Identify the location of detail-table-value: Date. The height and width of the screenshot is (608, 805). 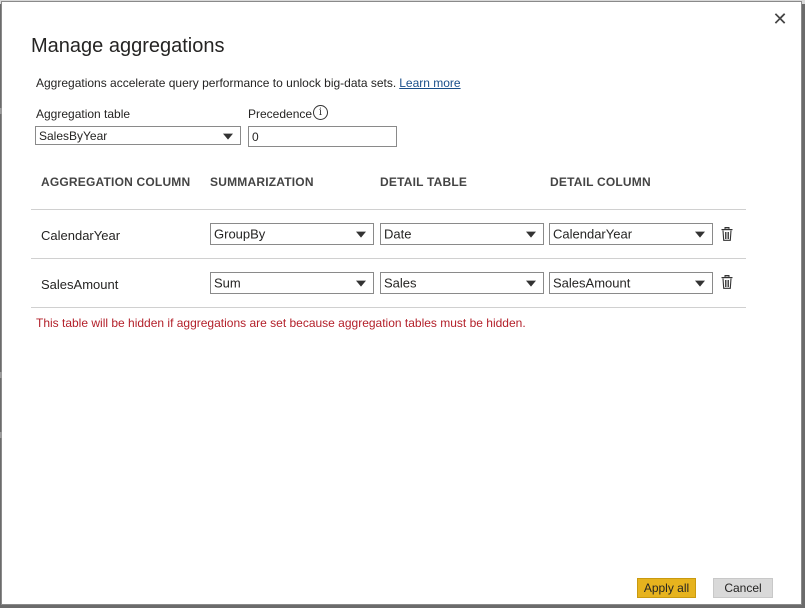
(398, 234).